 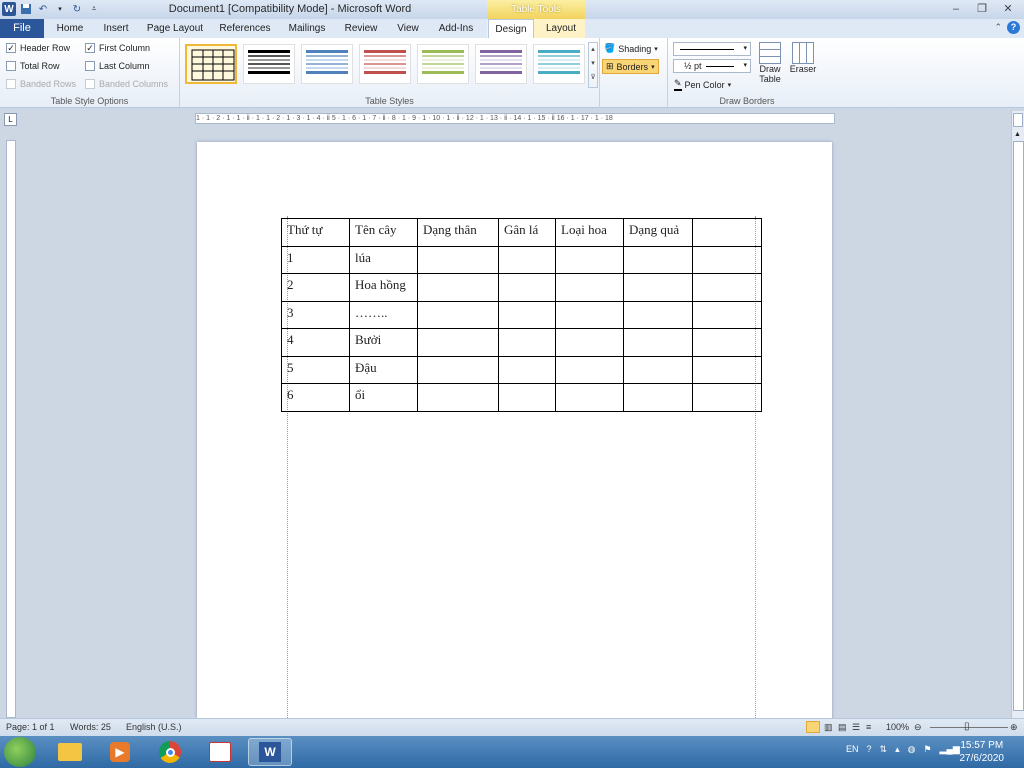 What do you see at coordinates (868, 727) in the screenshot?
I see `draft-icon: ≡` at bounding box center [868, 727].